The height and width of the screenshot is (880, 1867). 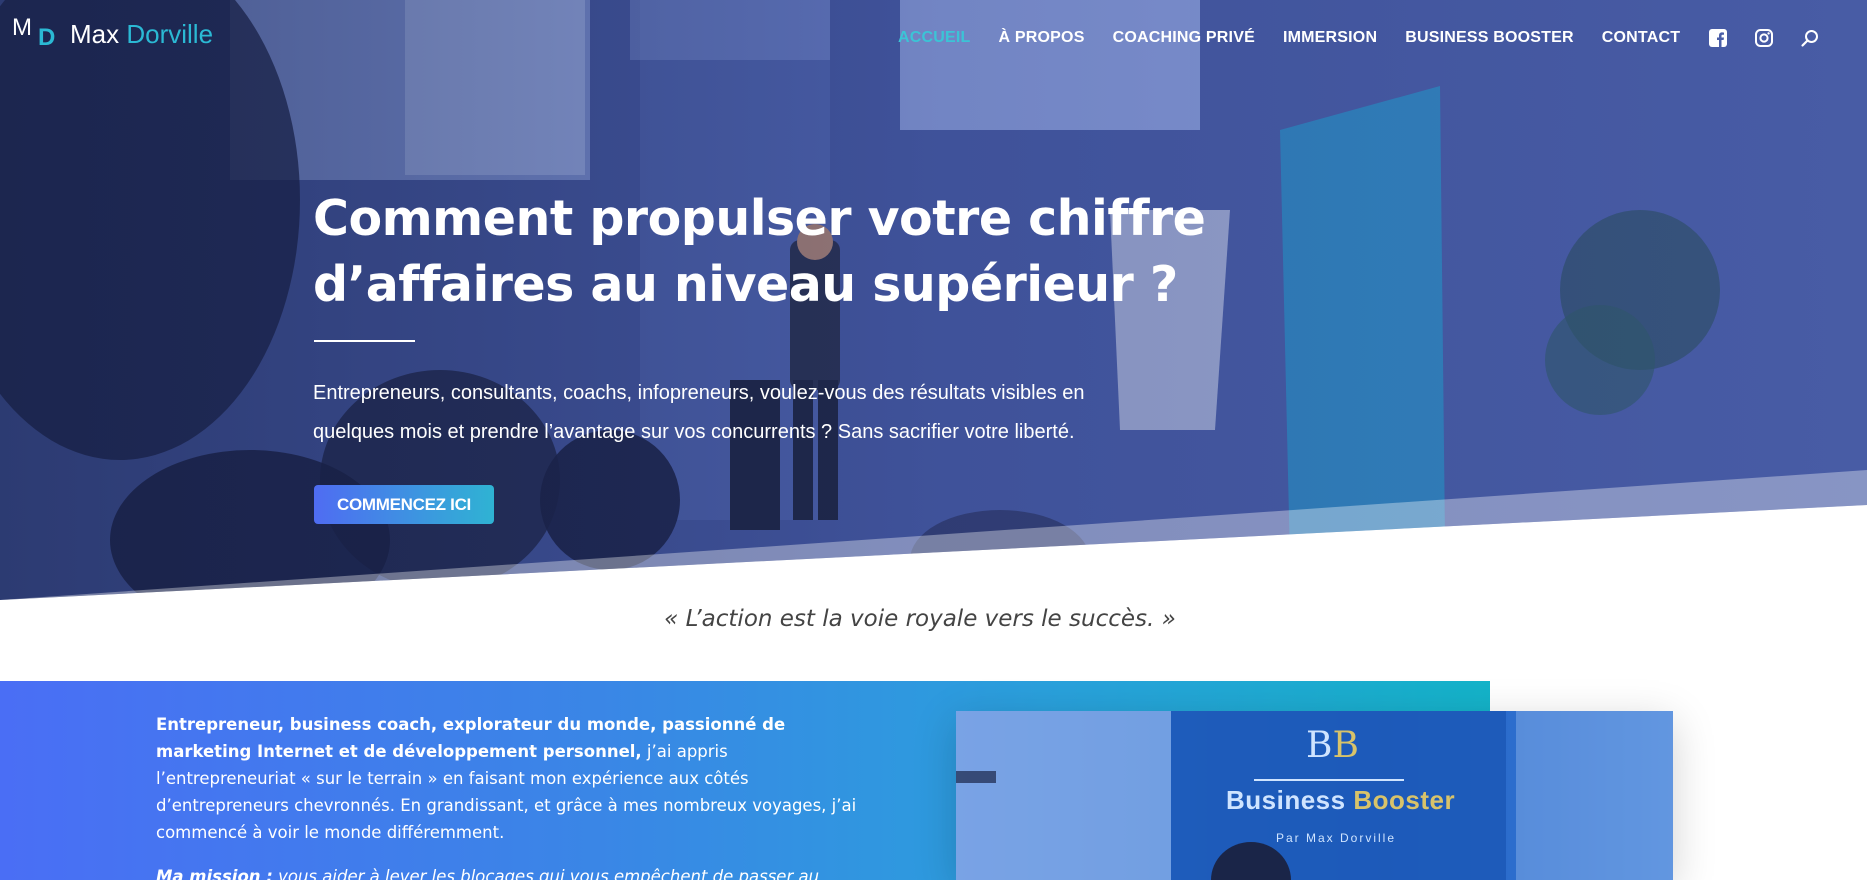 What do you see at coordinates (1345, 745) in the screenshot?
I see `bb-logo-b2: B` at bounding box center [1345, 745].